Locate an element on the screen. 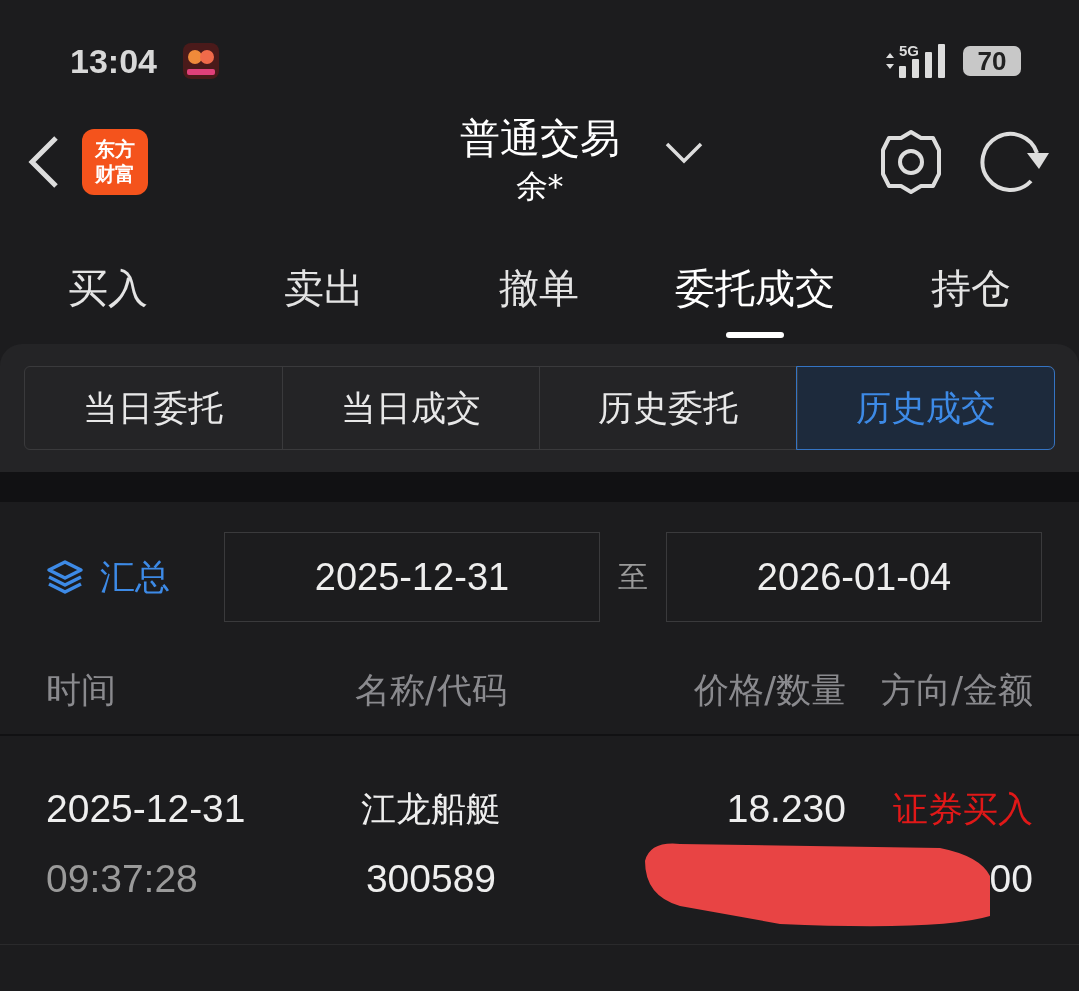 The image size is (1079, 991). signal-icon is located at coordinates (922, 61).